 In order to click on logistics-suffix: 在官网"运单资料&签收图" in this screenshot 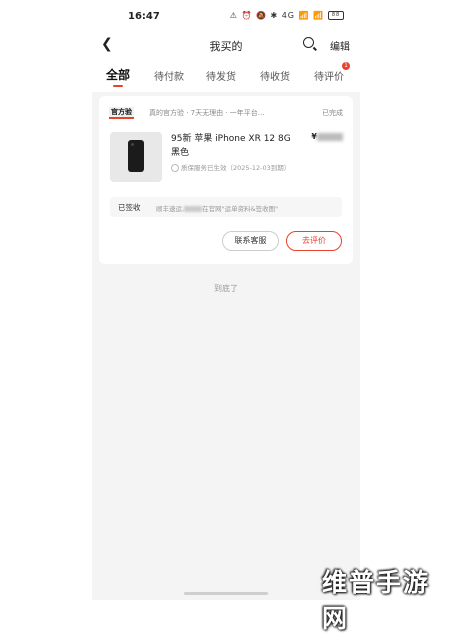, I will do `click(240, 209)`.